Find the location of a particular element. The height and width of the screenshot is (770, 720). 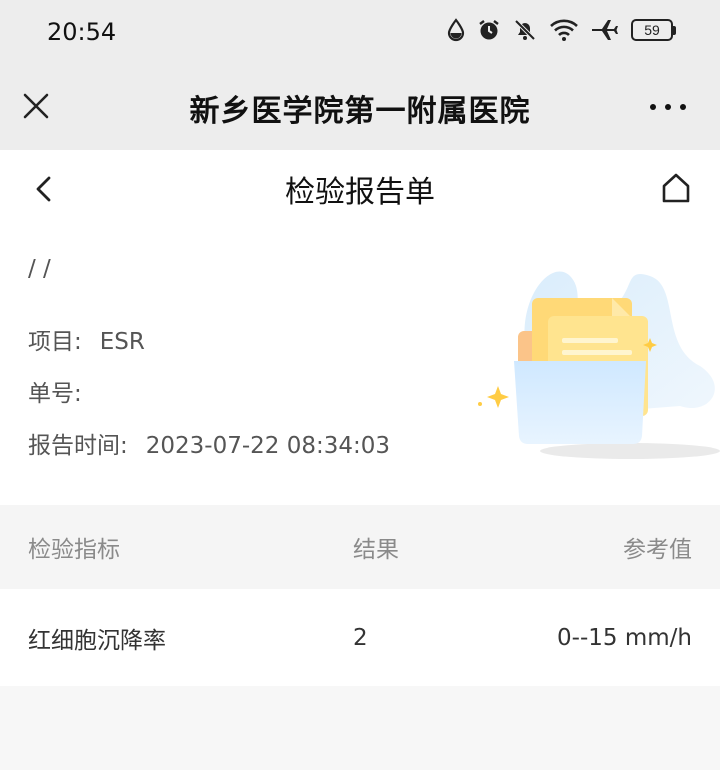

table-row: 红细胞沉降率 2 0--15 mm/h is located at coordinates (360, 637).